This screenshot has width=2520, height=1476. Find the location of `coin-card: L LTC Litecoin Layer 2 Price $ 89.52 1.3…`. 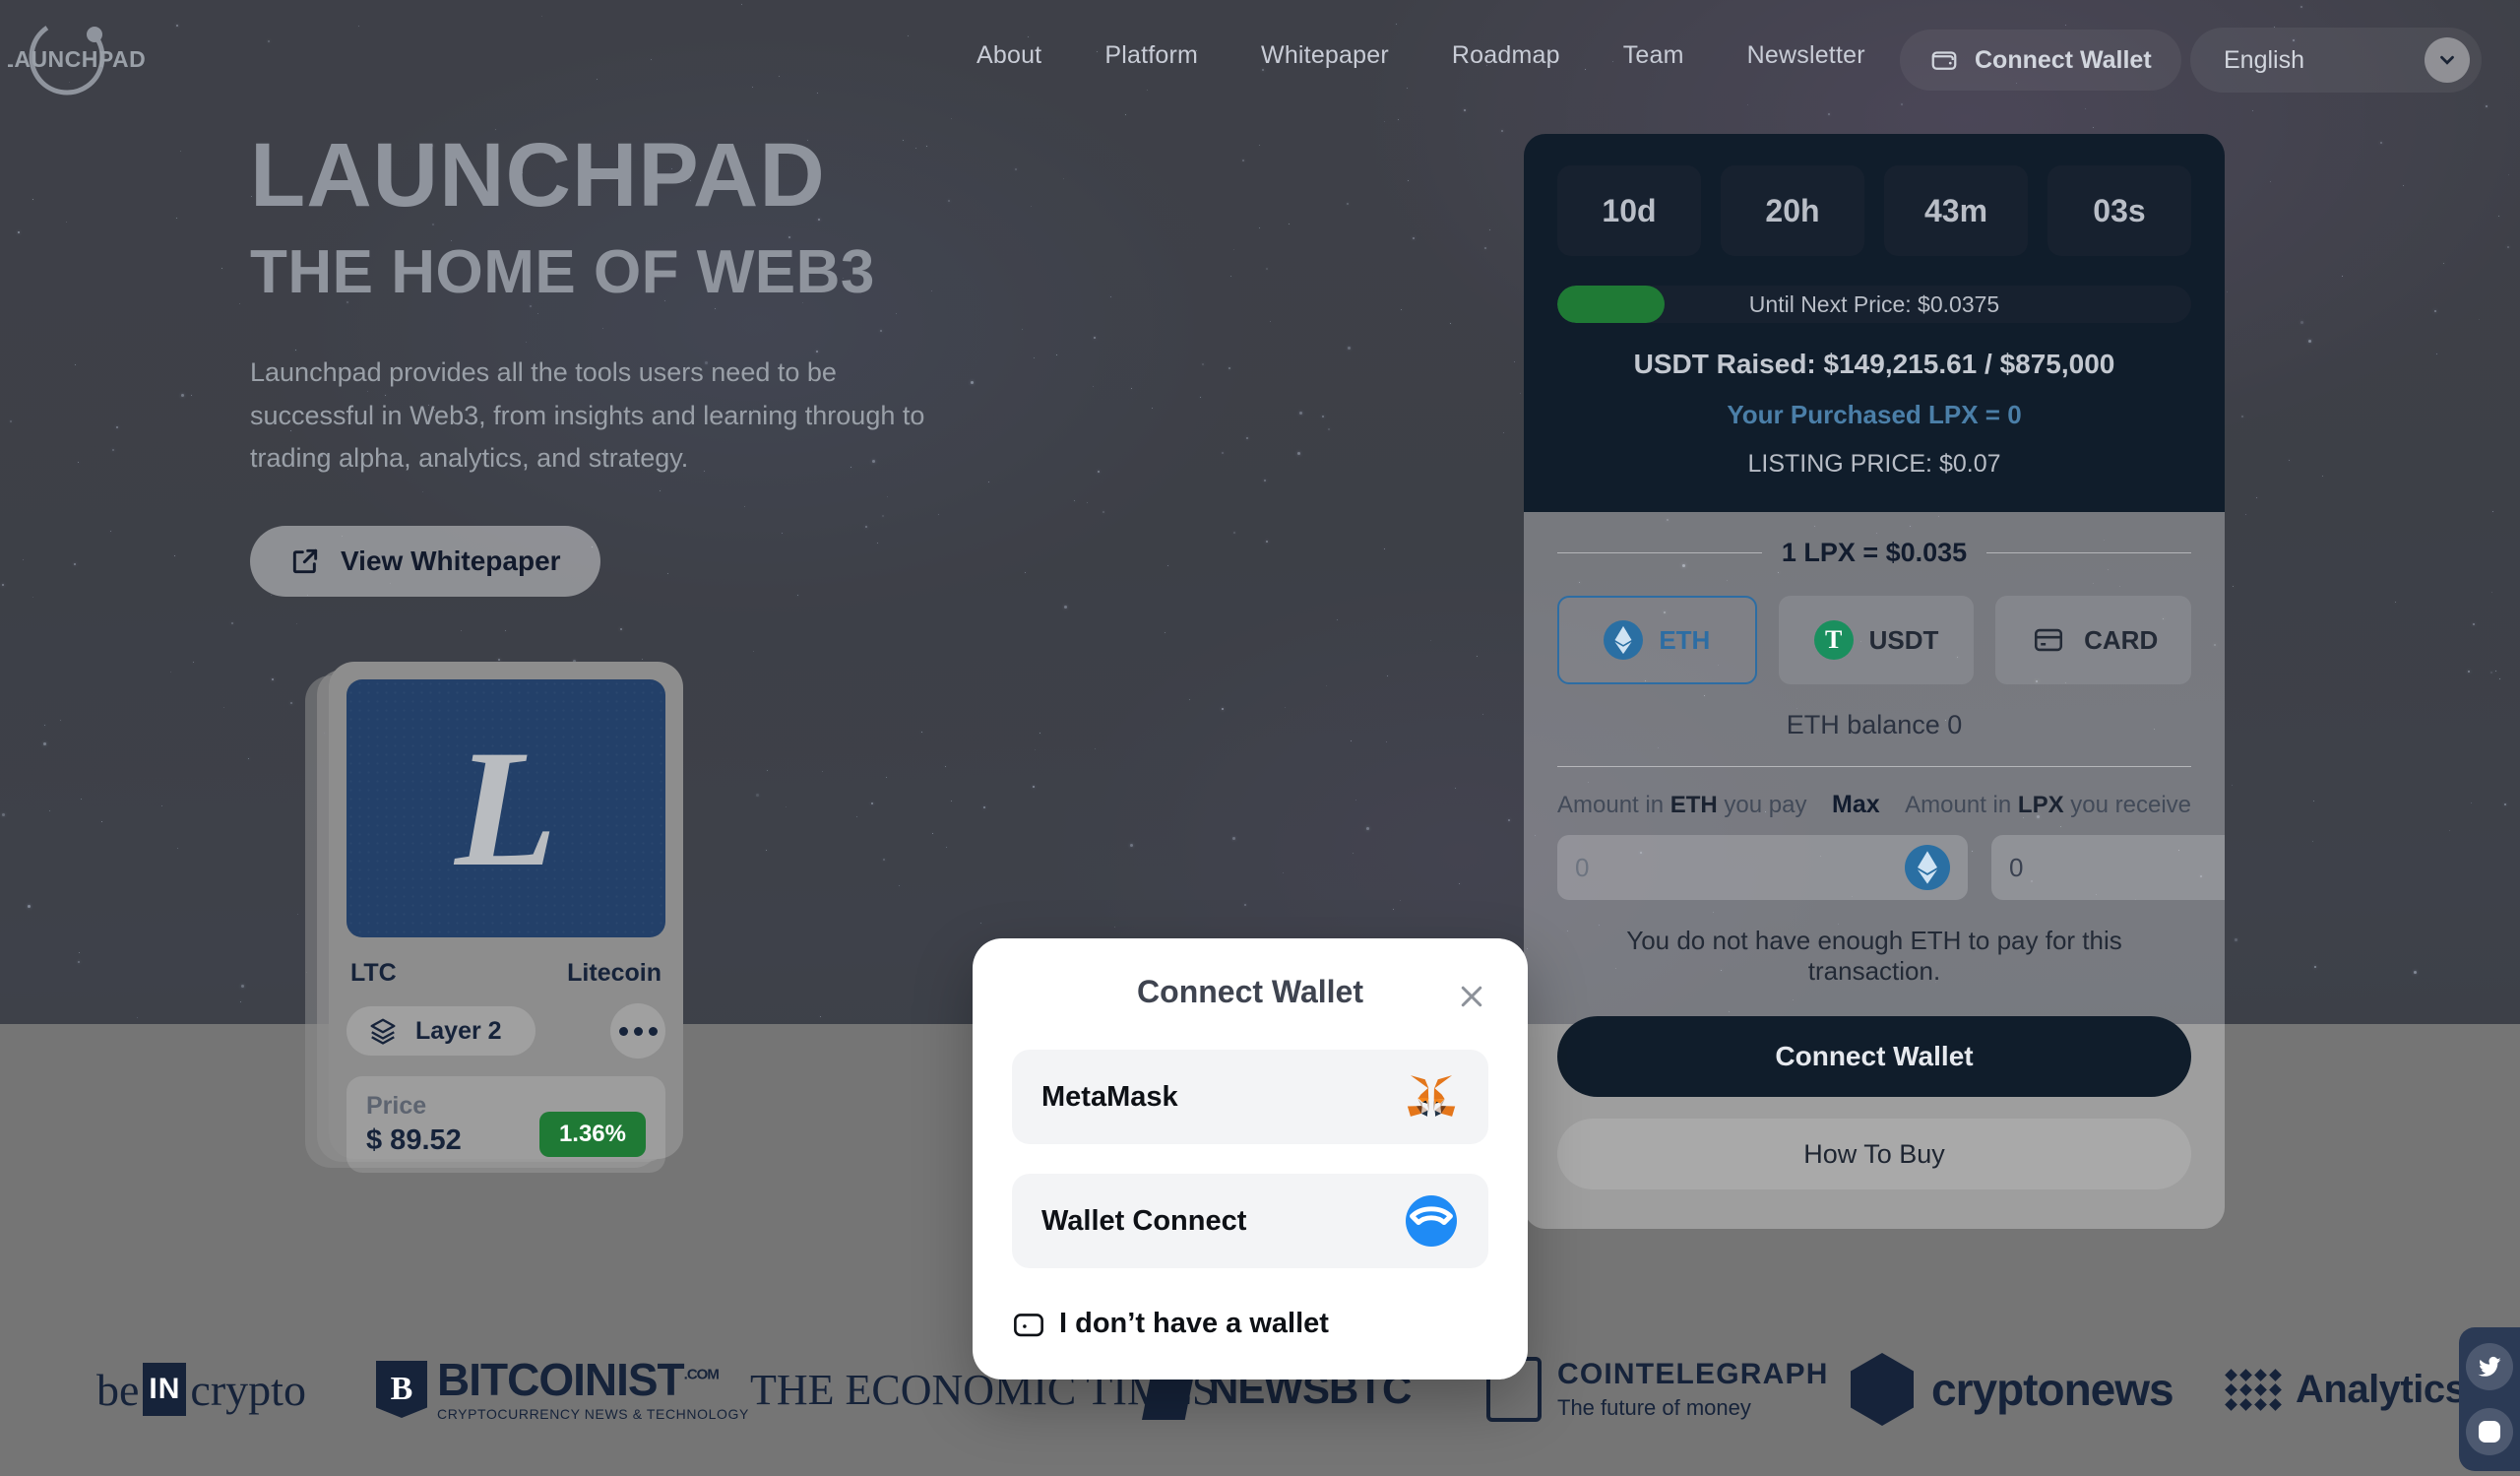

coin-card: L LTC Litecoin Layer 2 Price $ 89.52 1.3… is located at coordinates (506, 917).